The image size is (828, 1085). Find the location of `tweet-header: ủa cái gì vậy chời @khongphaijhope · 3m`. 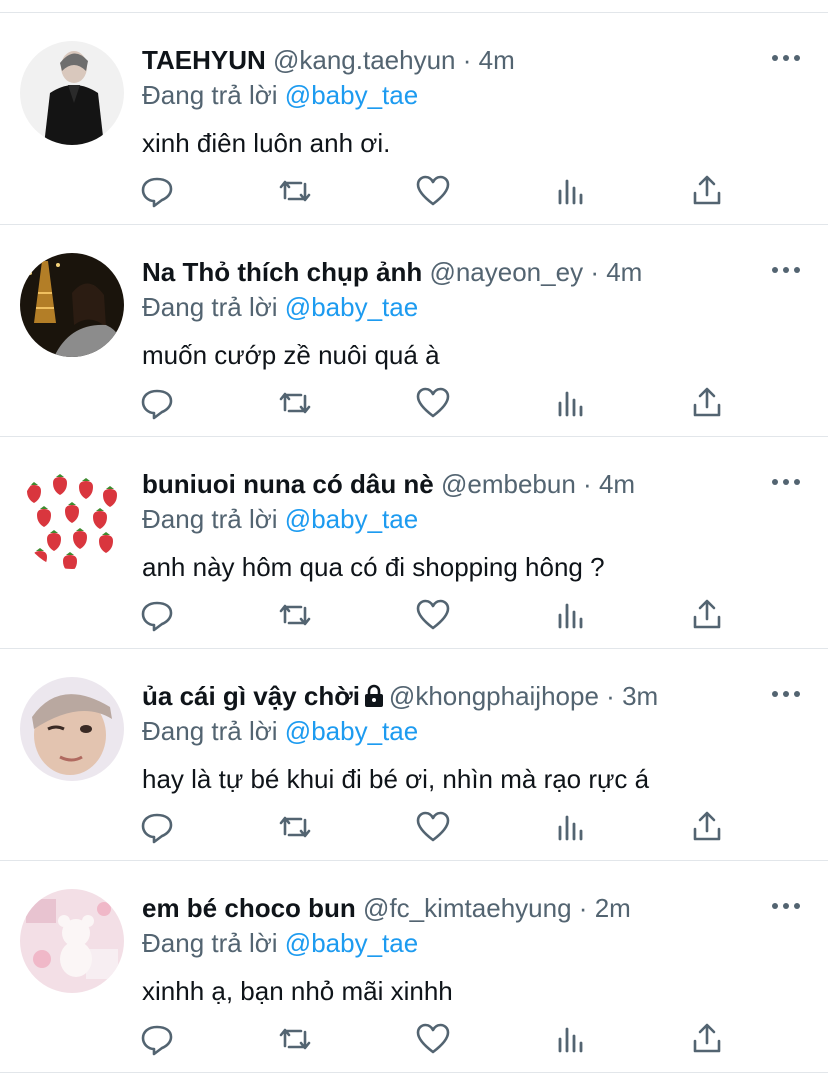

tweet-header: ủa cái gì vậy chời @khongphaijhope · 3m is located at coordinates (445, 696).